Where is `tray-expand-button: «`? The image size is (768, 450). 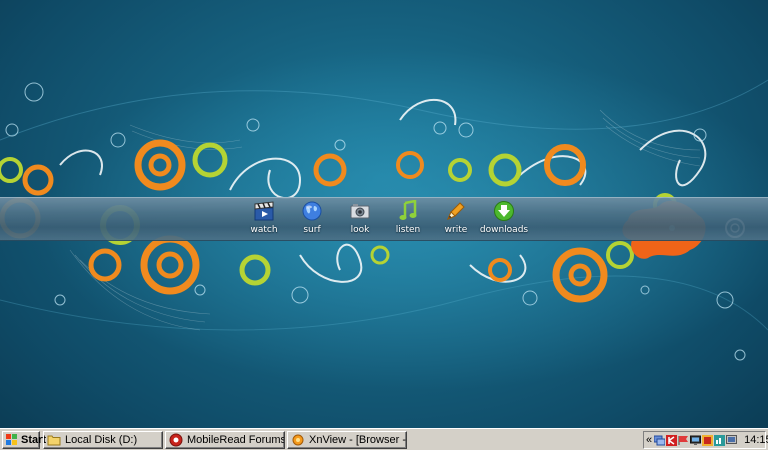
tray-expand-button: « is located at coordinates (649, 440).